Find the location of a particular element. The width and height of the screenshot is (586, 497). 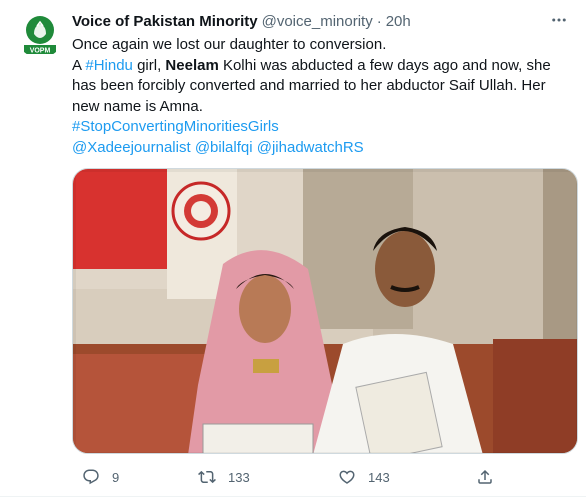

tweet-actions: 9 133 143 is located at coordinates (292, 477).